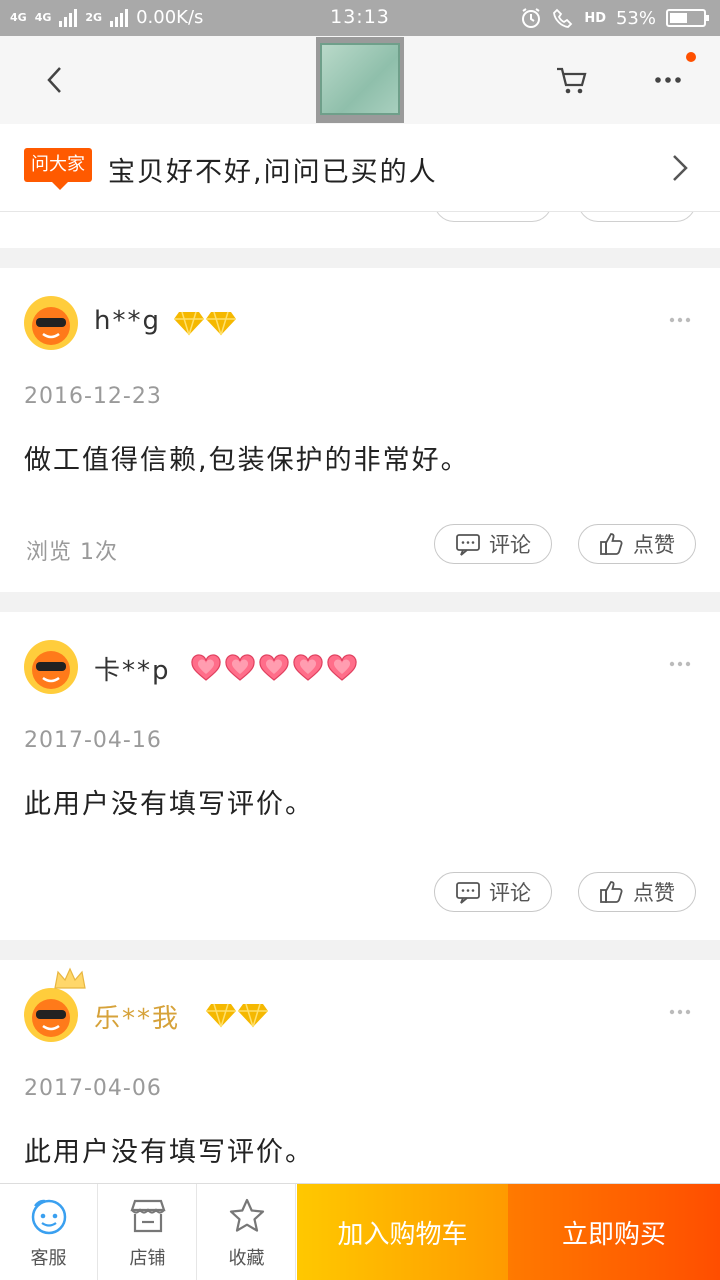 Image resolution: width=720 pixels, height=1280 pixels. I want to click on status-right: HD 53%, so click(614, 18).